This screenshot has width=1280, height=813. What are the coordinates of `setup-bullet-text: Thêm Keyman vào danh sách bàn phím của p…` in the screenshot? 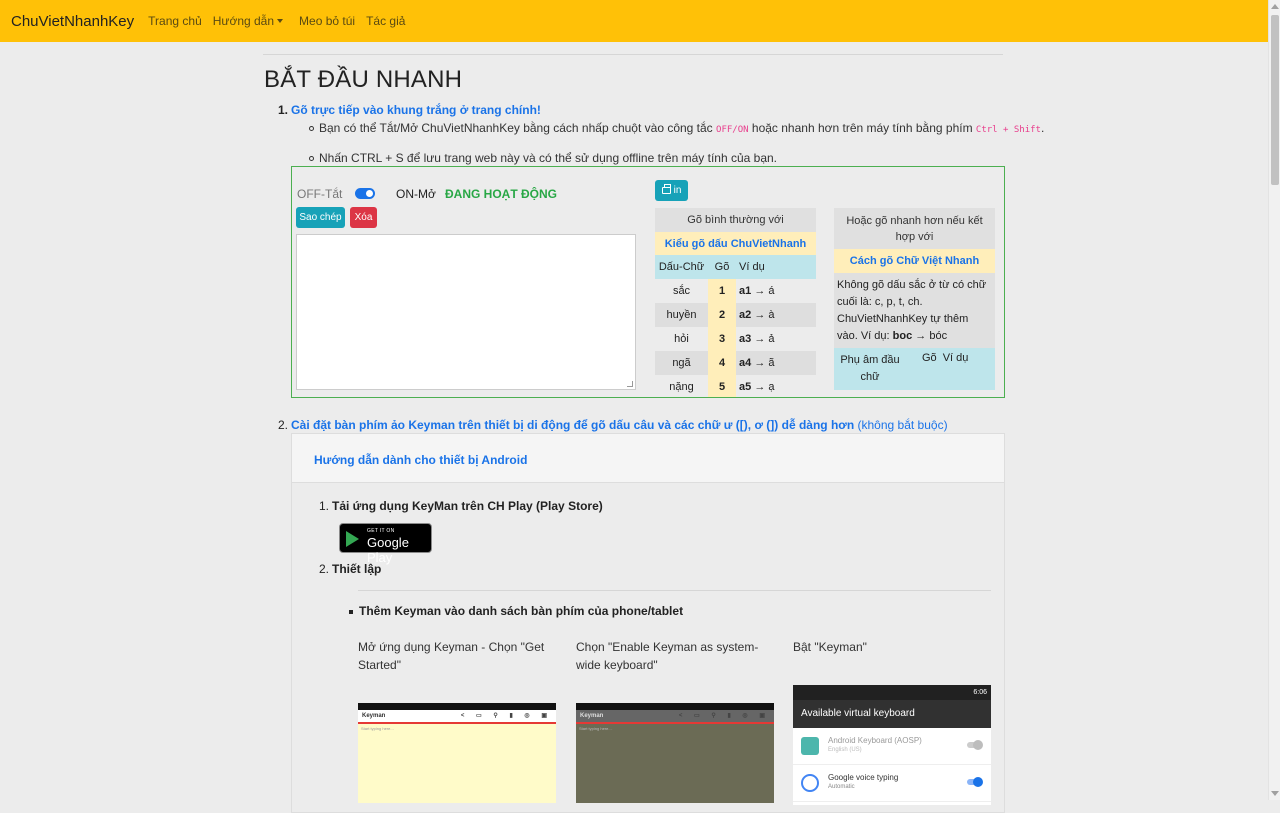 It's located at (521, 611).